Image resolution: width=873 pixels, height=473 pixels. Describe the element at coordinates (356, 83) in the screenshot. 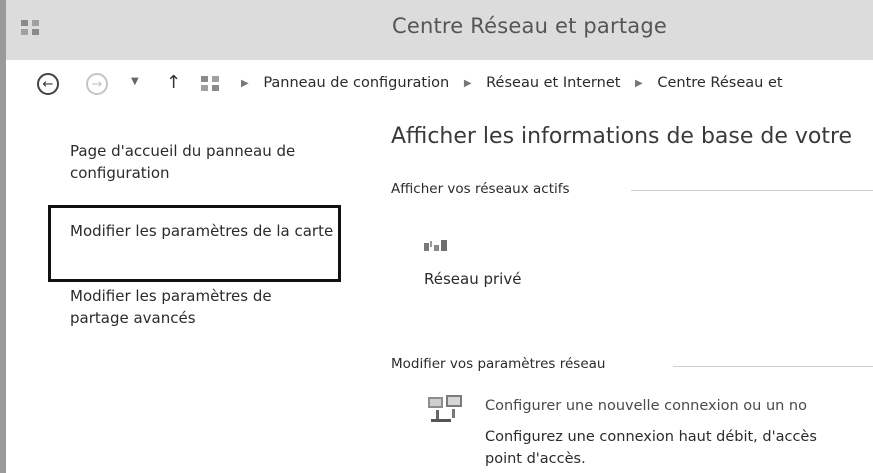

I see `breadcrumb-item-control-panel: Panneau de configuration` at that location.